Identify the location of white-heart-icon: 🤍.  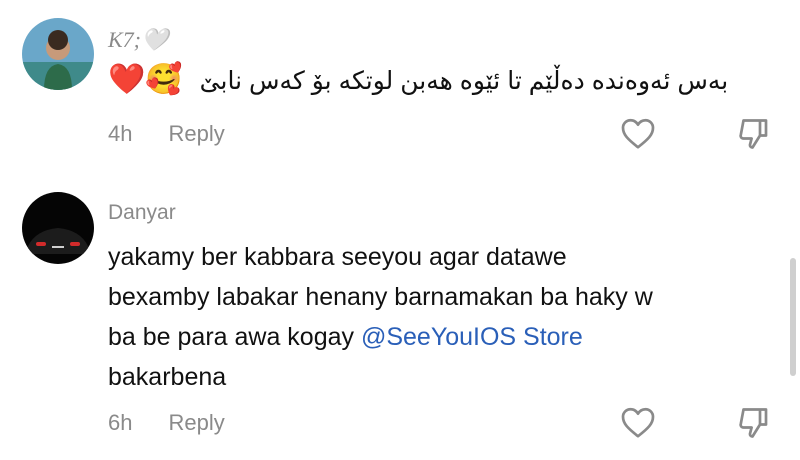
(155, 39).